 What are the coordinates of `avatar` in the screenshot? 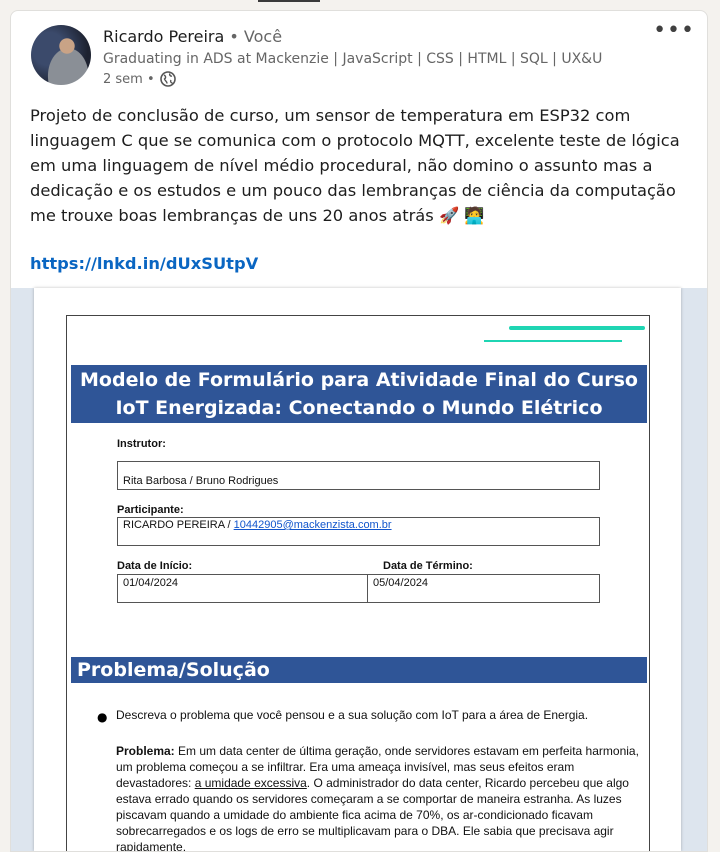 It's located at (61, 55).